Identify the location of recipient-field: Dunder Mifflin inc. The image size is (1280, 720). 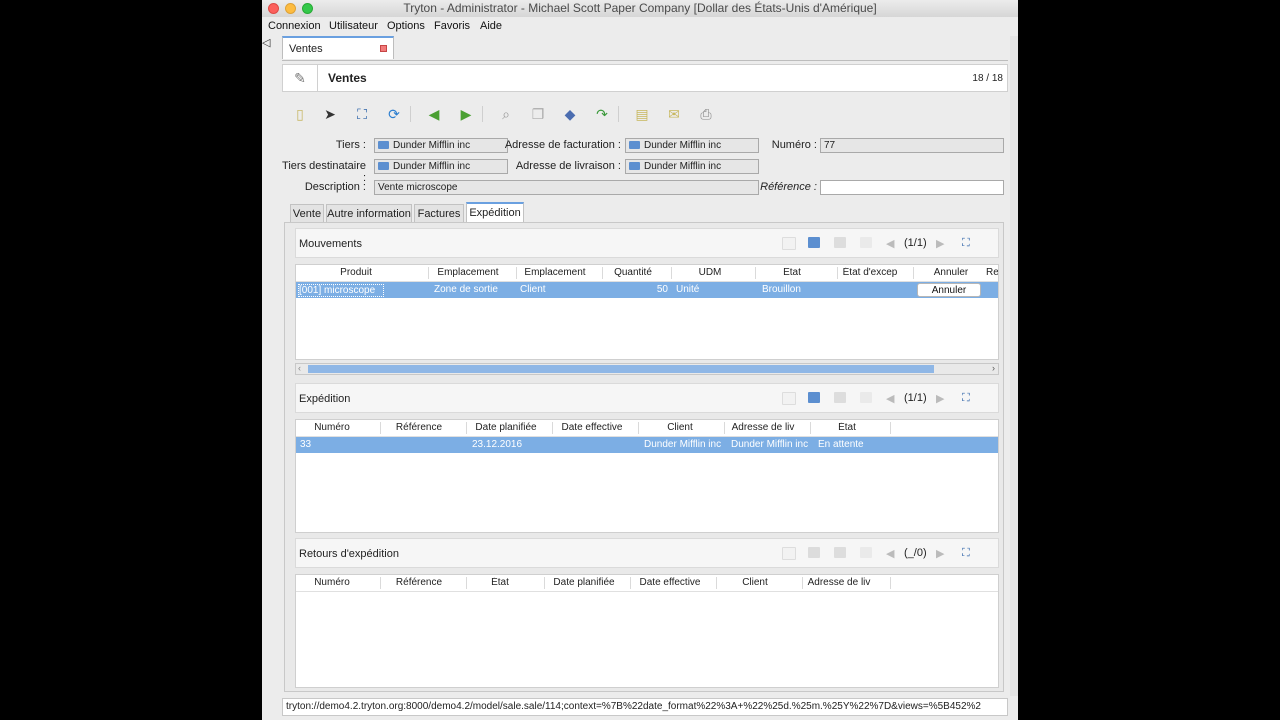
(441, 166).